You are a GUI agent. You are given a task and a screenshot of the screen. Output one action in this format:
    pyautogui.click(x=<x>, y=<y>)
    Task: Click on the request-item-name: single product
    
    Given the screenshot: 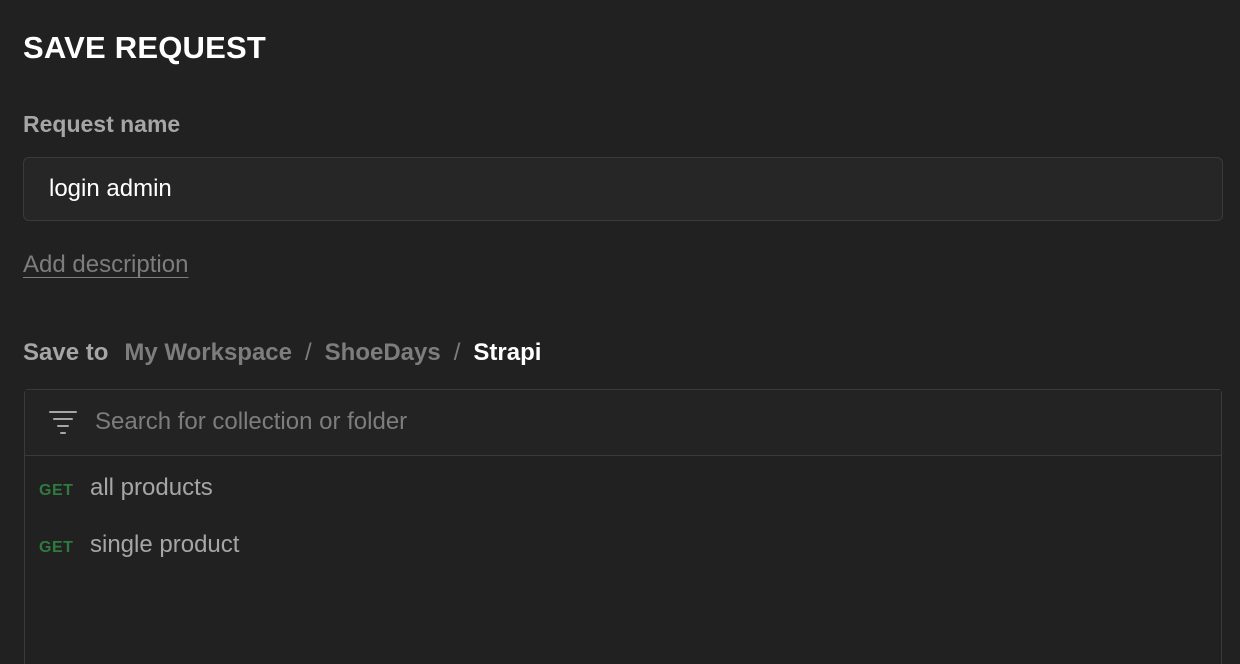 What is the action you would take?
    pyautogui.click(x=165, y=544)
    